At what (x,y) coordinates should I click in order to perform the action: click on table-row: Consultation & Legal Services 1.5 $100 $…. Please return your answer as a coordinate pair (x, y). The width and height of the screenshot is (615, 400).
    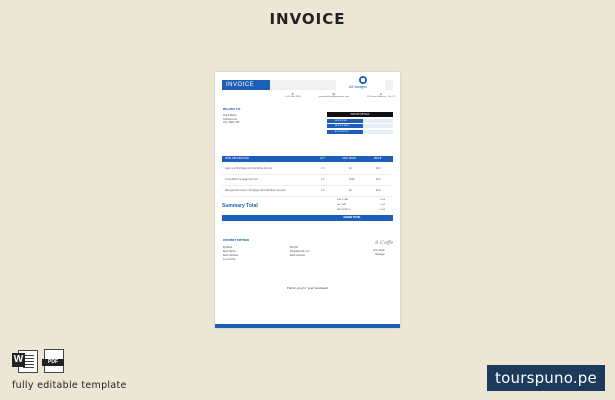
    Looking at the image, I should click on (307, 180).